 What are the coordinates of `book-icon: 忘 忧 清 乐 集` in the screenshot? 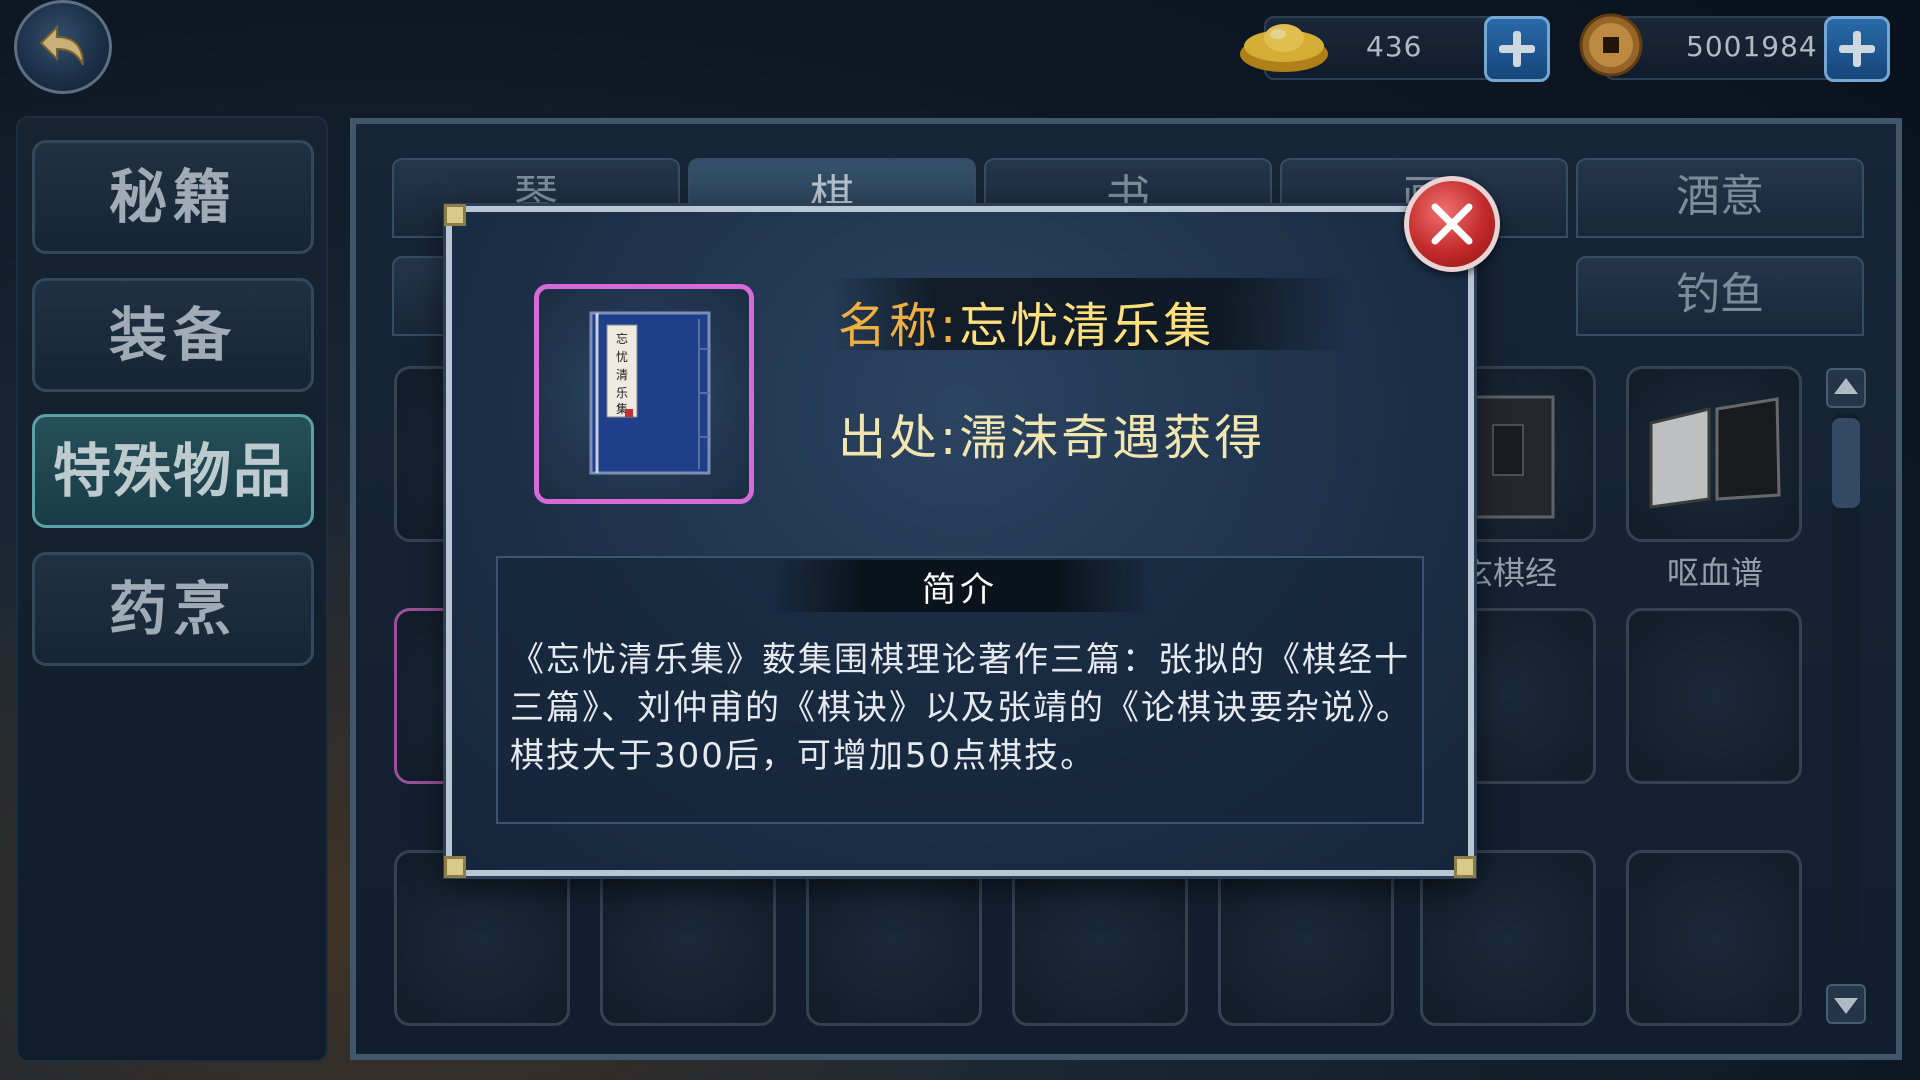 It's located at (650, 393).